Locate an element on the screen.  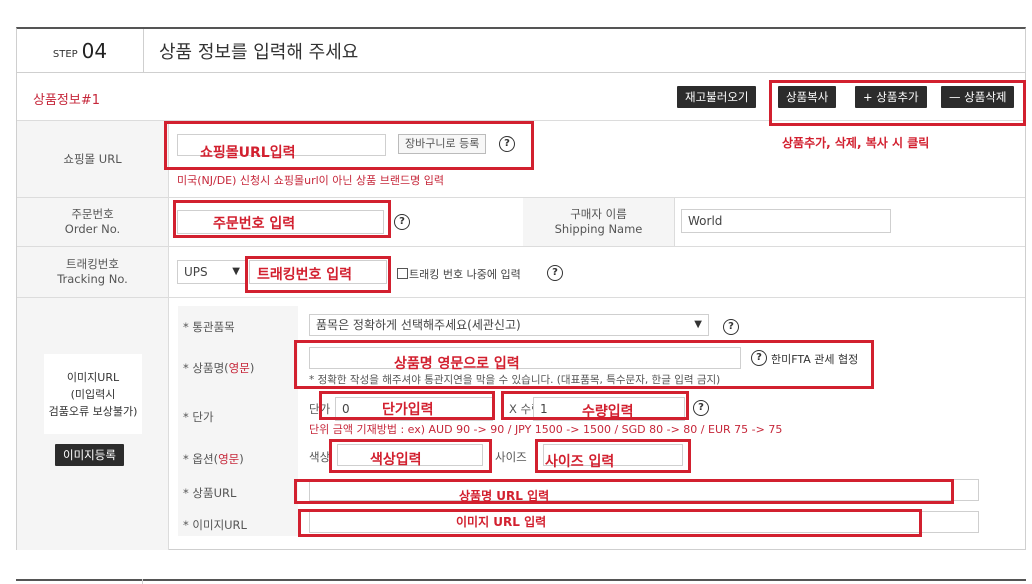
image-panel-note-1: (미입력시 is located at coordinates (93, 394).